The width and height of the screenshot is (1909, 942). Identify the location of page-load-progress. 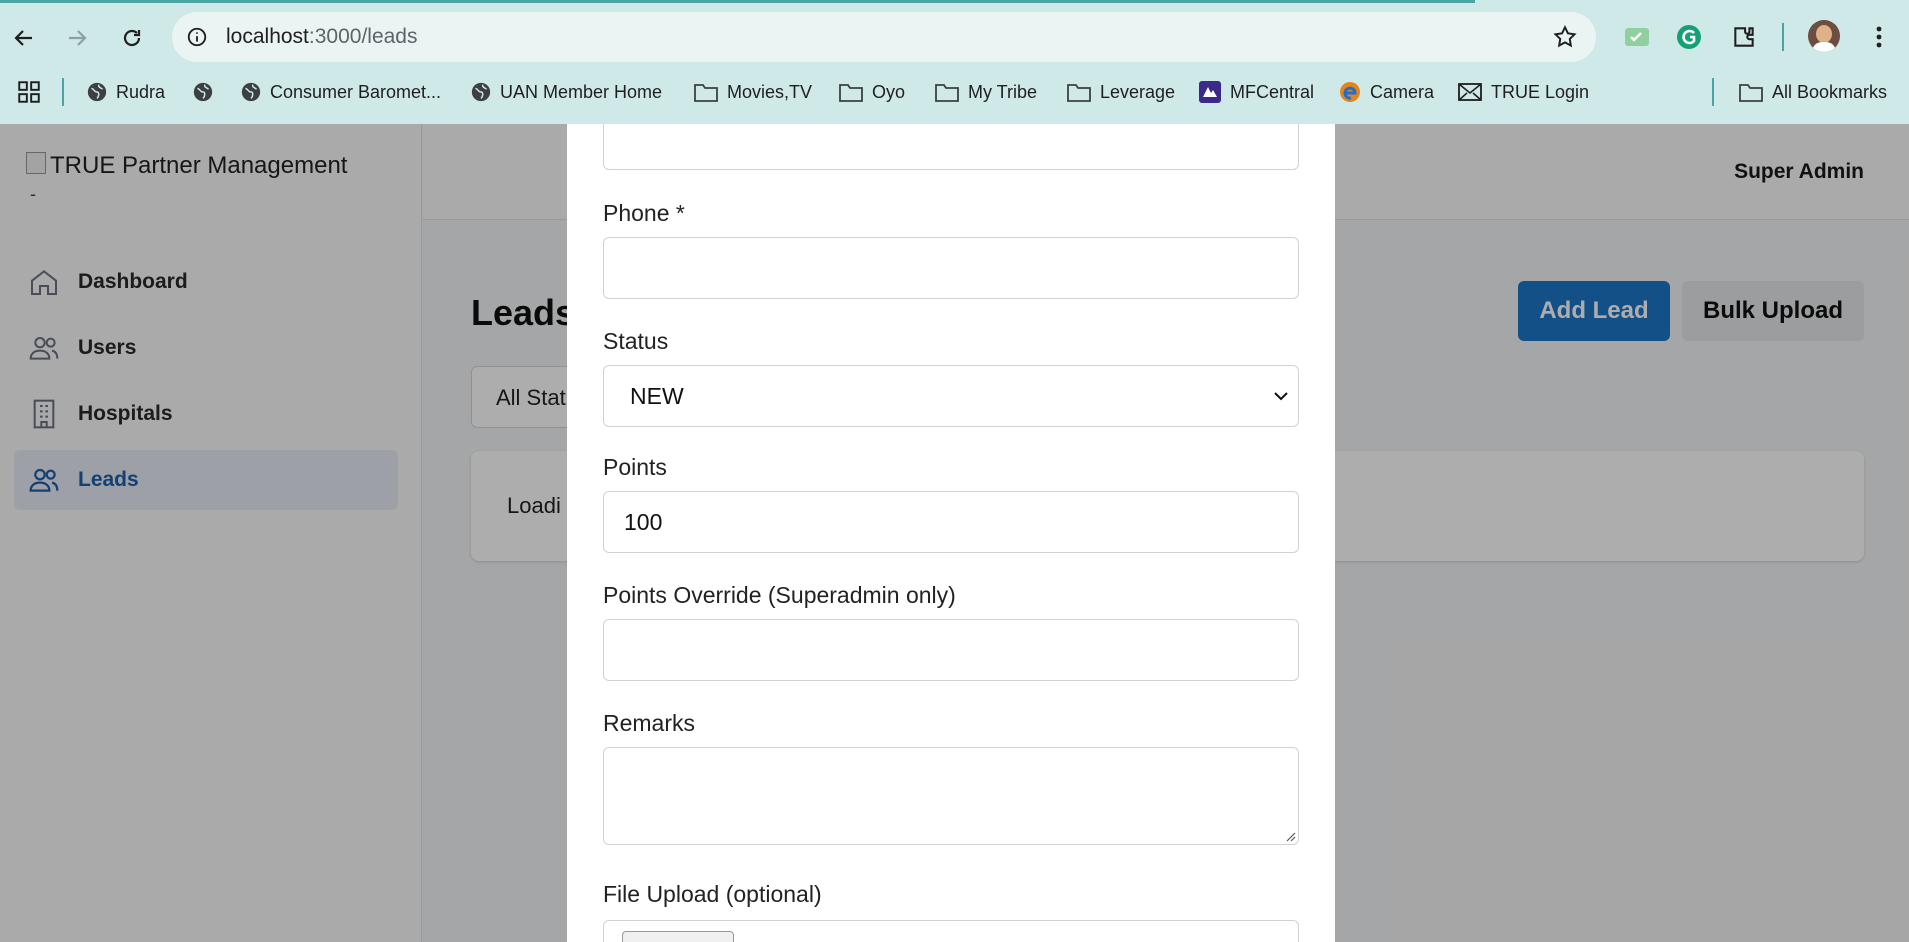
(737, 1).